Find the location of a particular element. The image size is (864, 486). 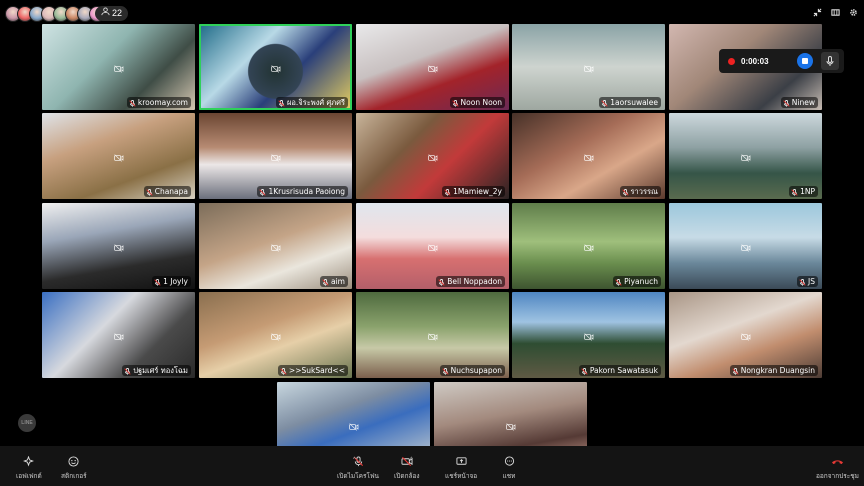

chat-bubble-icon is located at coordinates (509, 461).